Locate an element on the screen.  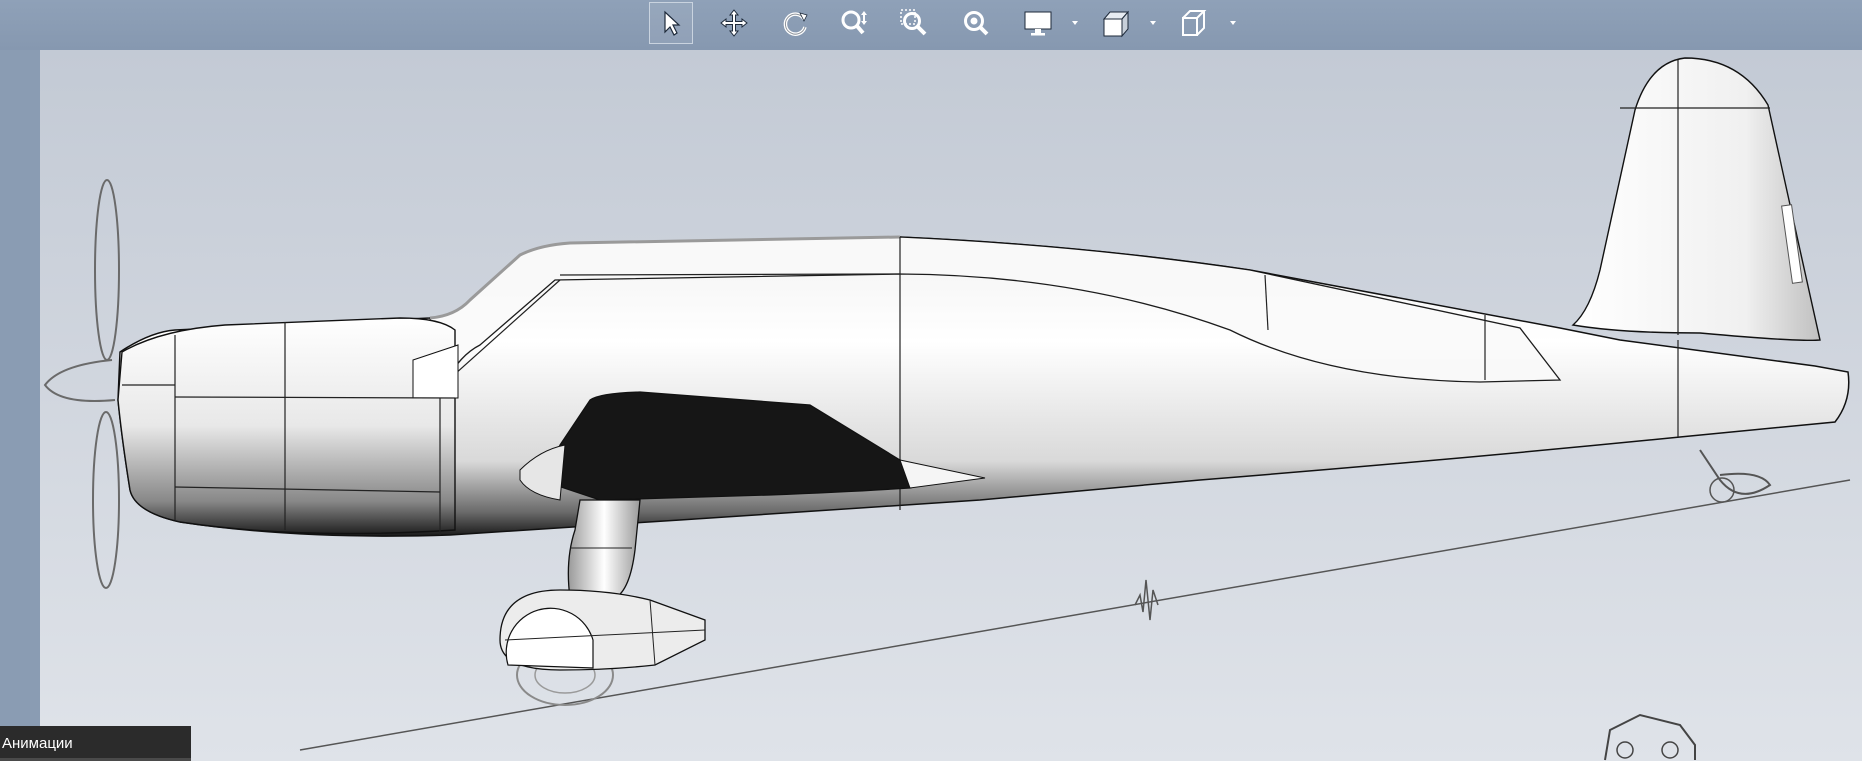
display-style-cube-icon is located at coordinates (1194, 23).